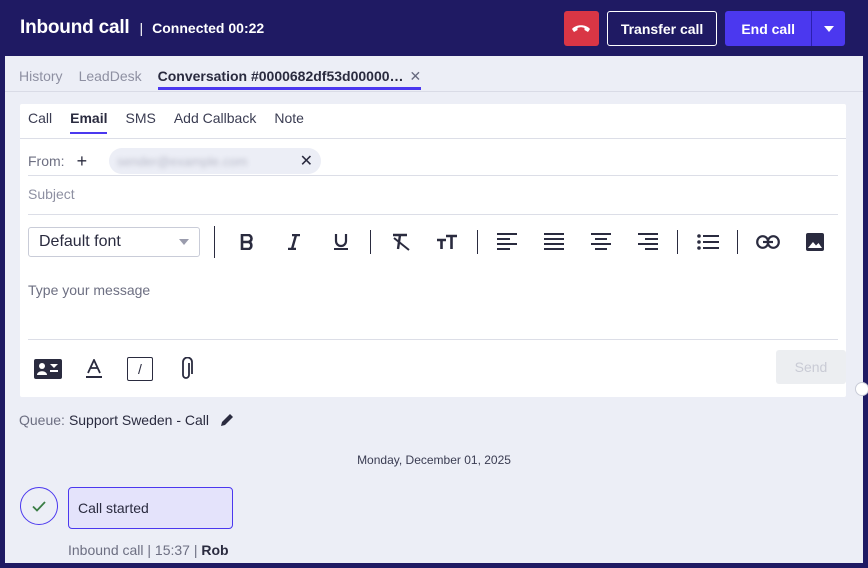 This screenshot has width=868, height=568. I want to click on text-size-button, so click(447, 242).